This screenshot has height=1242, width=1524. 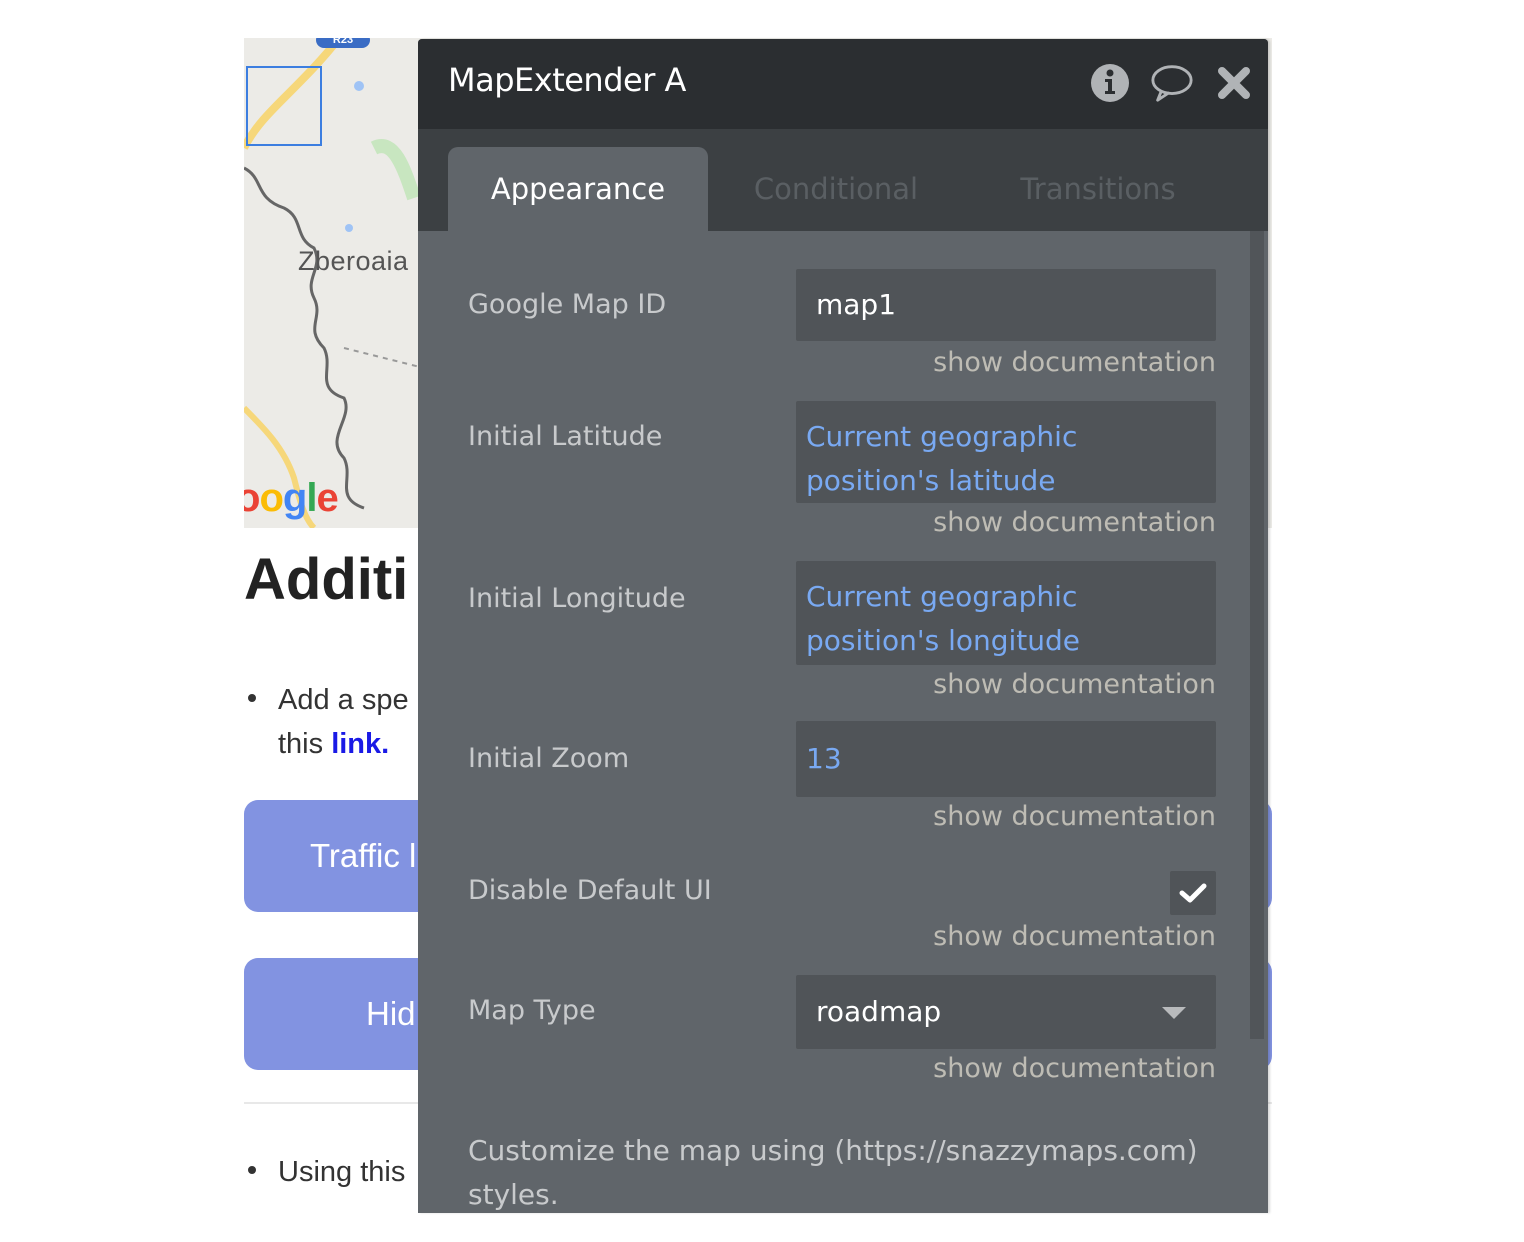 What do you see at coordinates (578, 189) in the screenshot?
I see `tab-appearance: Appearance` at bounding box center [578, 189].